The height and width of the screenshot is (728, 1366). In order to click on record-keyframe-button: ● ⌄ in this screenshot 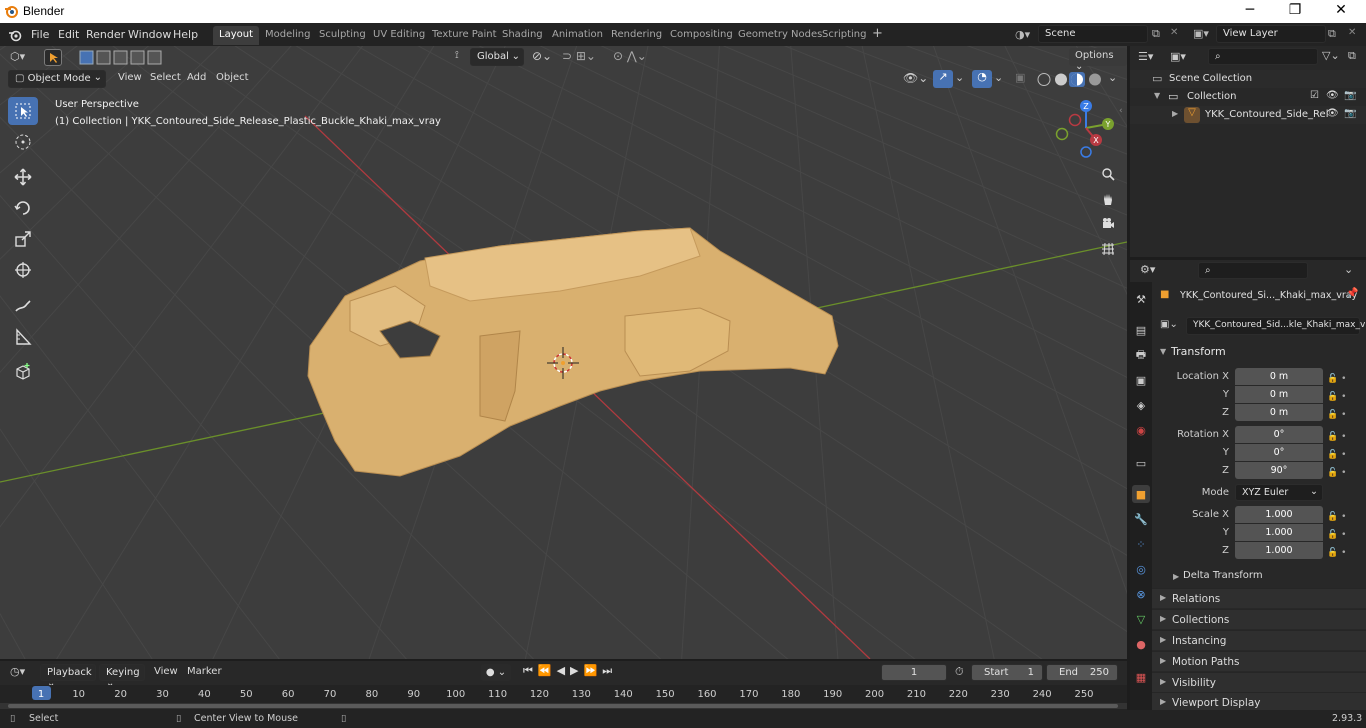, I will do `click(496, 672)`.